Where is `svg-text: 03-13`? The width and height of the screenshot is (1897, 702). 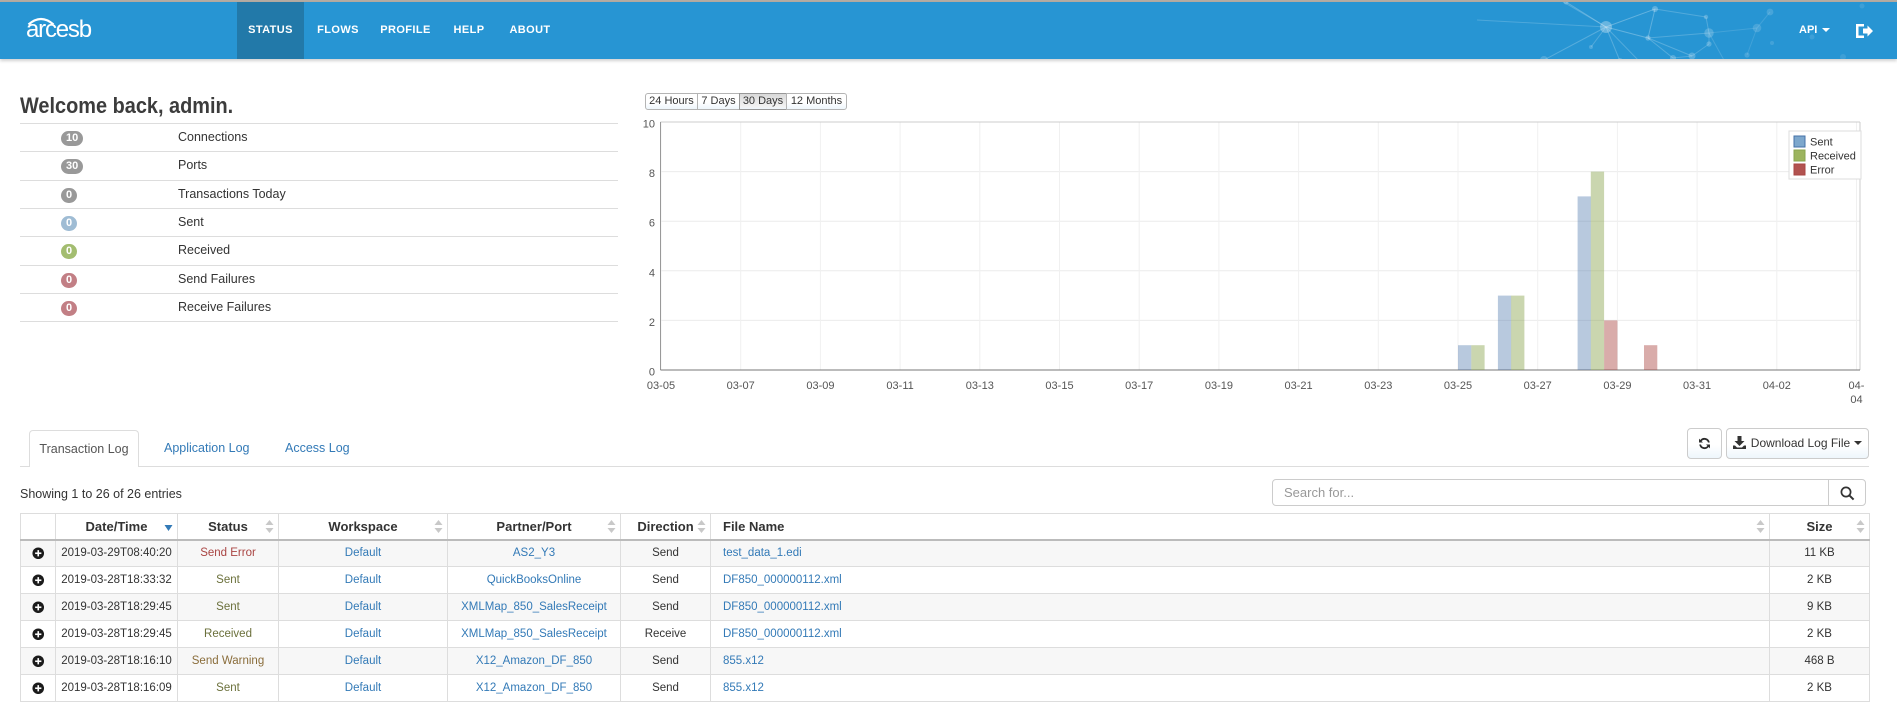 svg-text: 03-13 is located at coordinates (980, 386).